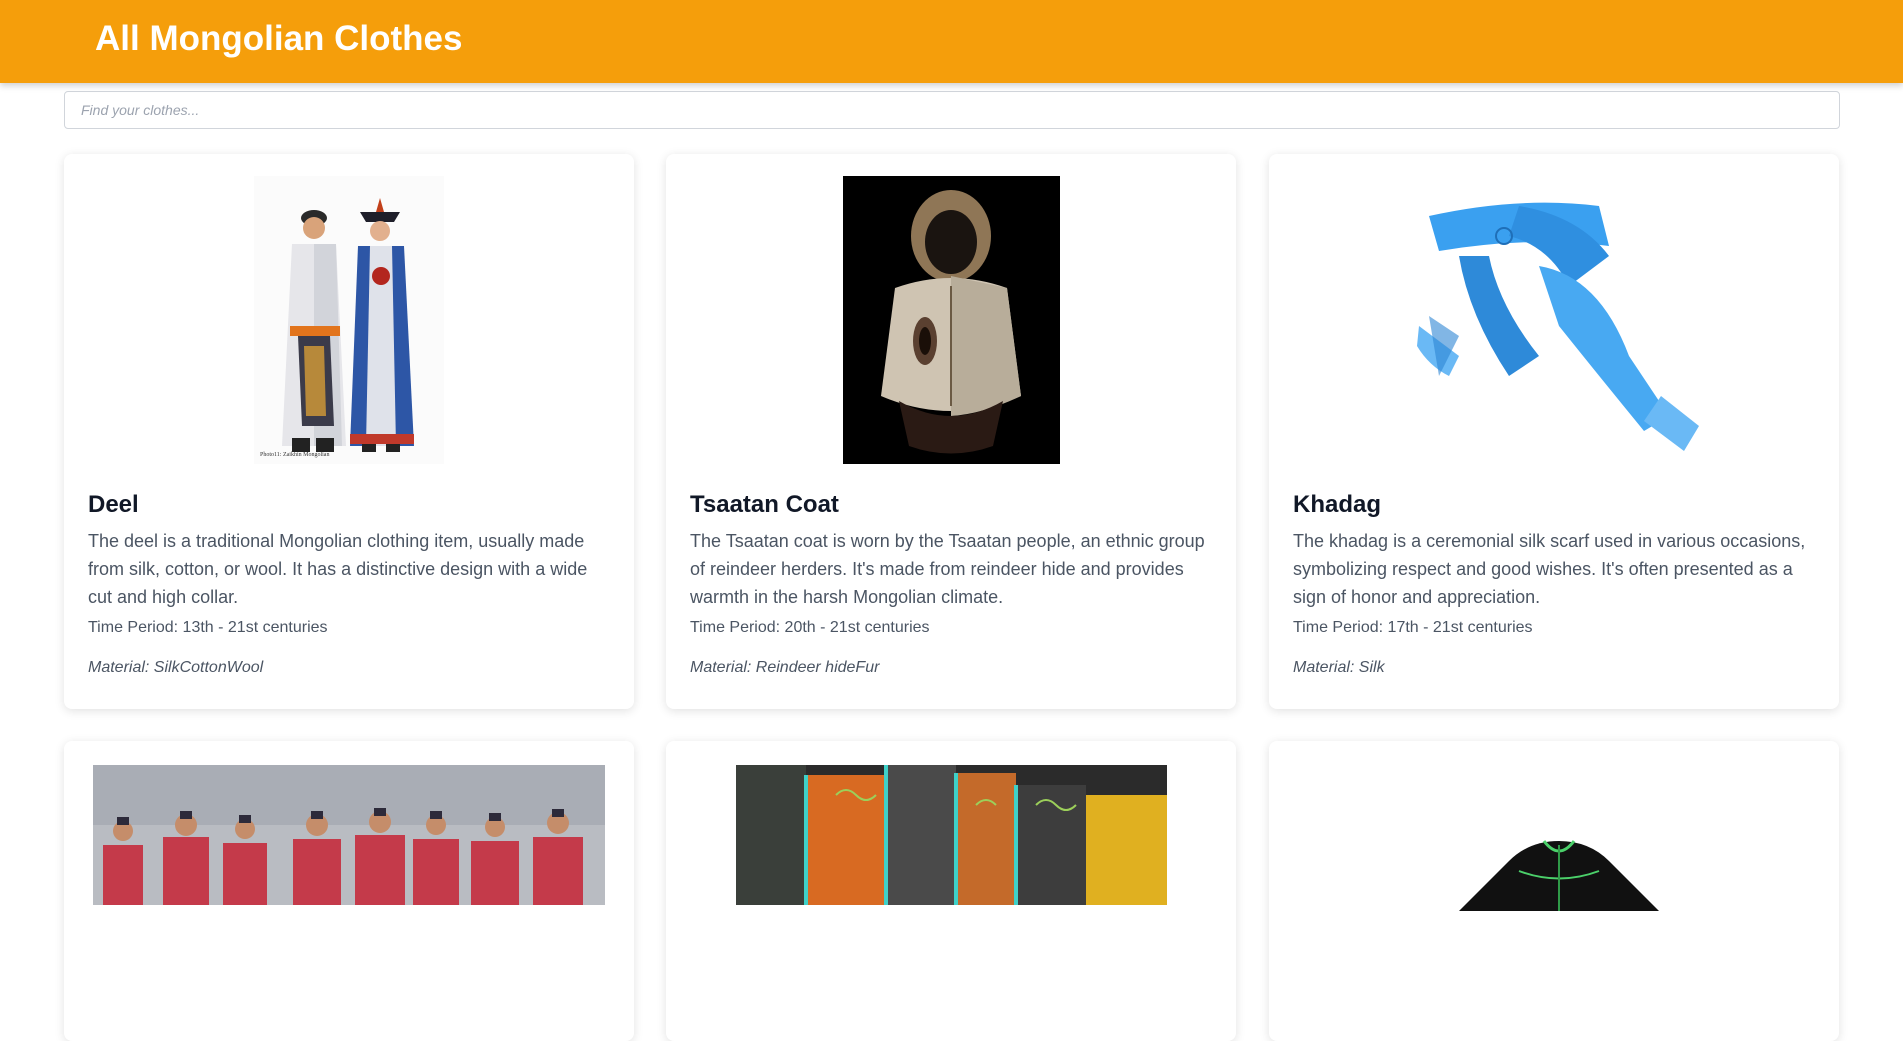 This screenshot has width=1903, height=1041. What do you see at coordinates (279, 38) in the screenshot?
I see `page-title: All Mongolian Clothes` at bounding box center [279, 38].